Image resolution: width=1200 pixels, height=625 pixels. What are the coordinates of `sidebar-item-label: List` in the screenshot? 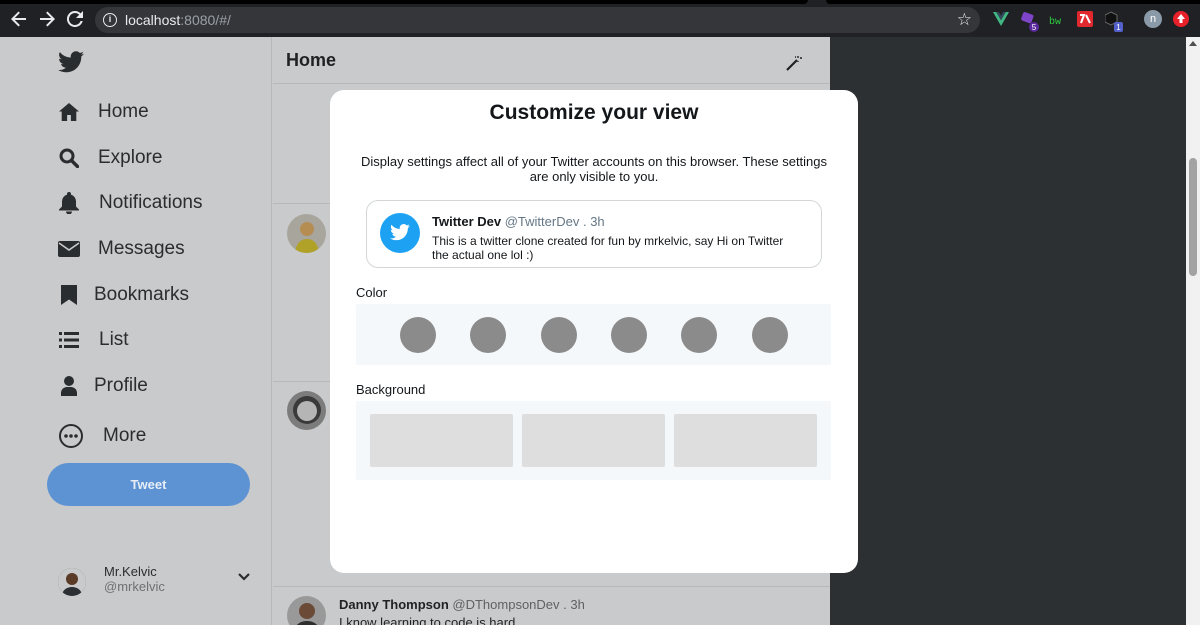 It's located at (114, 339).